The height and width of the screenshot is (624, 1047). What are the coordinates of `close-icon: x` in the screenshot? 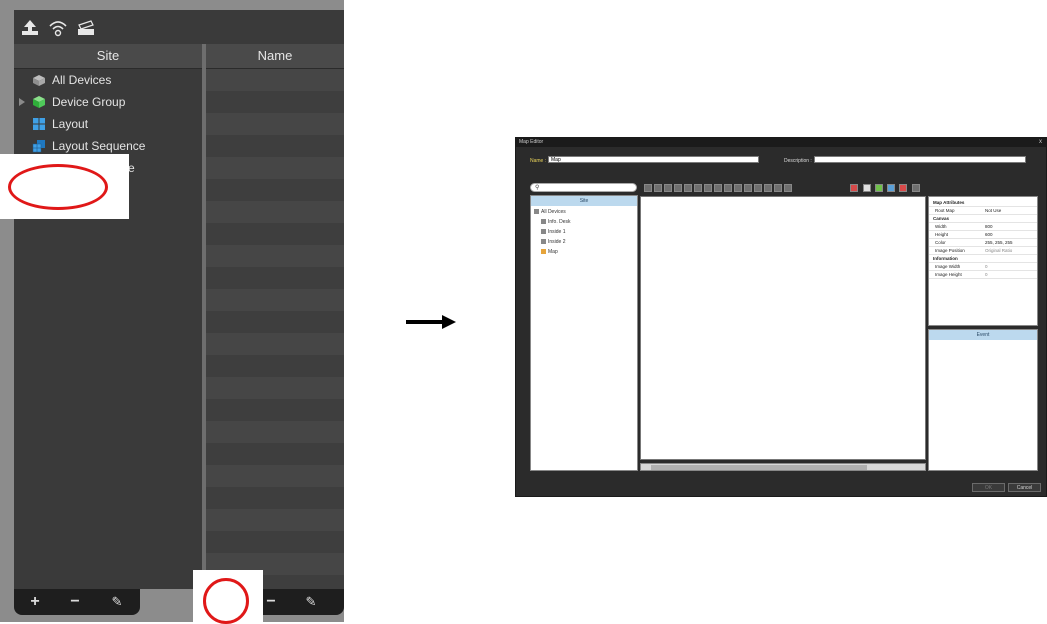 It's located at (1040, 142).